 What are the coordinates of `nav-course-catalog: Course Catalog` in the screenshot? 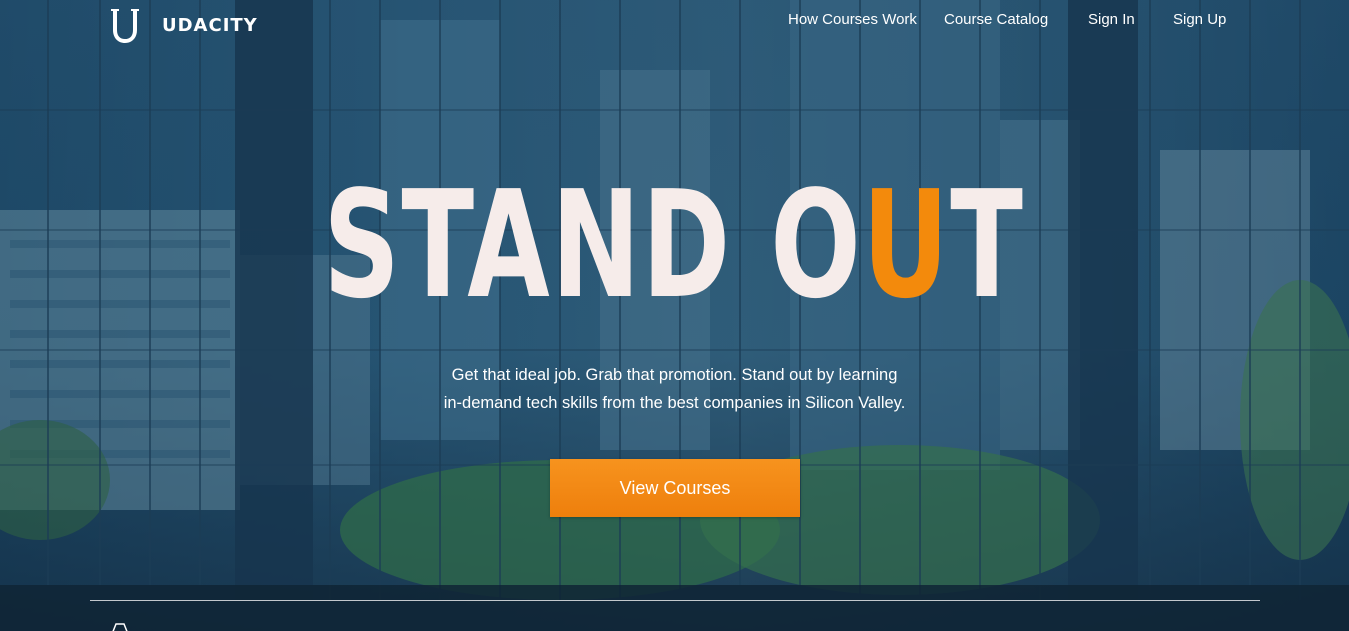 It's located at (996, 19).